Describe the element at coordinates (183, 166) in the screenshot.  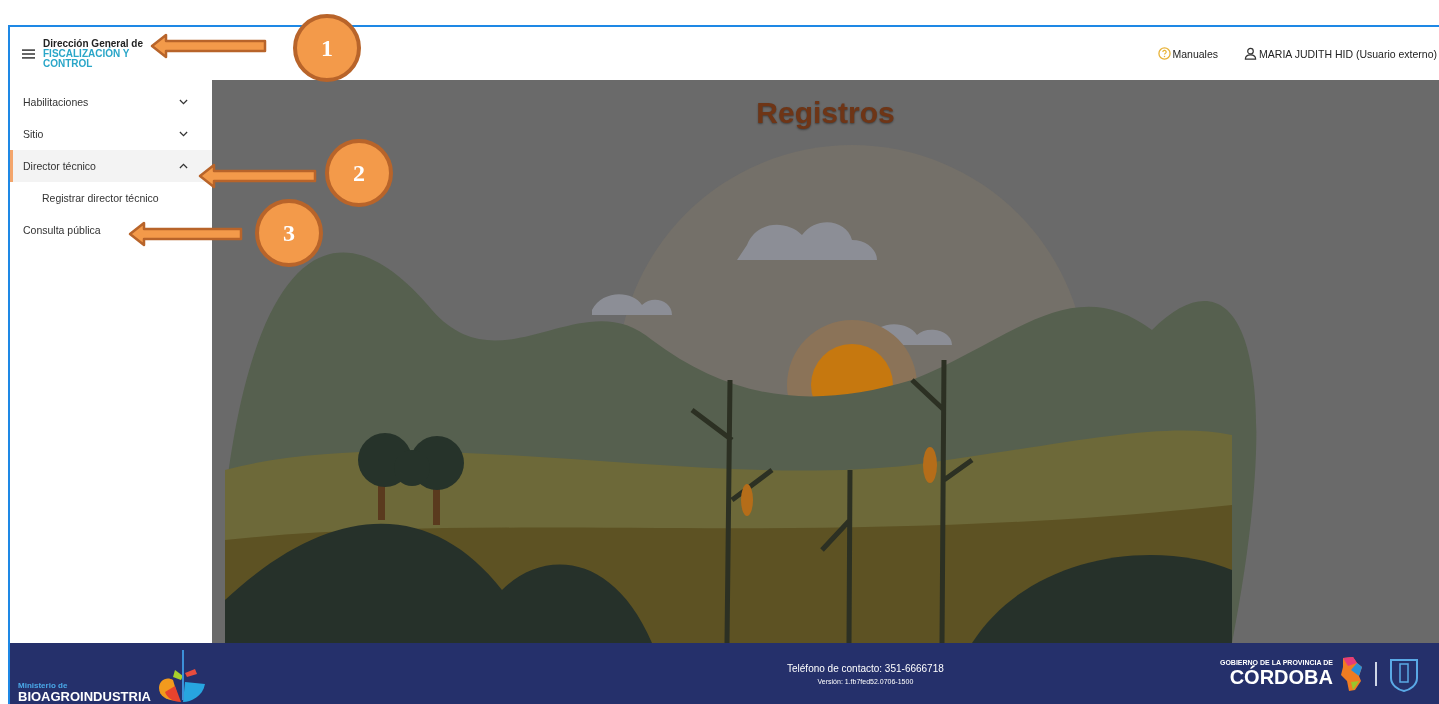
I see `chevron-up-icon` at that location.